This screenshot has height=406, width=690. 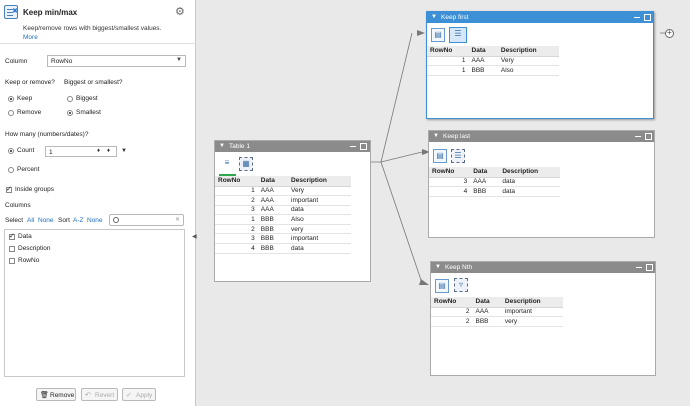 I want to click on column-search-input: ✕, so click(x=146, y=220).